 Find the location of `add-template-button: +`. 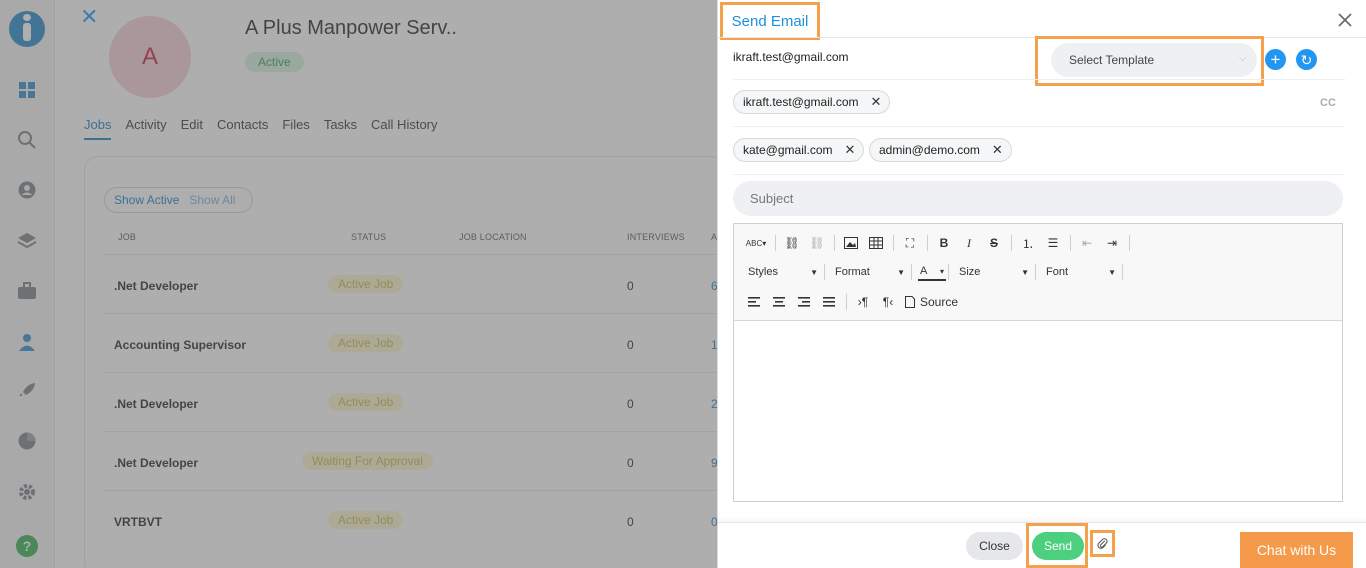

add-template-button: + is located at coordinates (1275, 59).